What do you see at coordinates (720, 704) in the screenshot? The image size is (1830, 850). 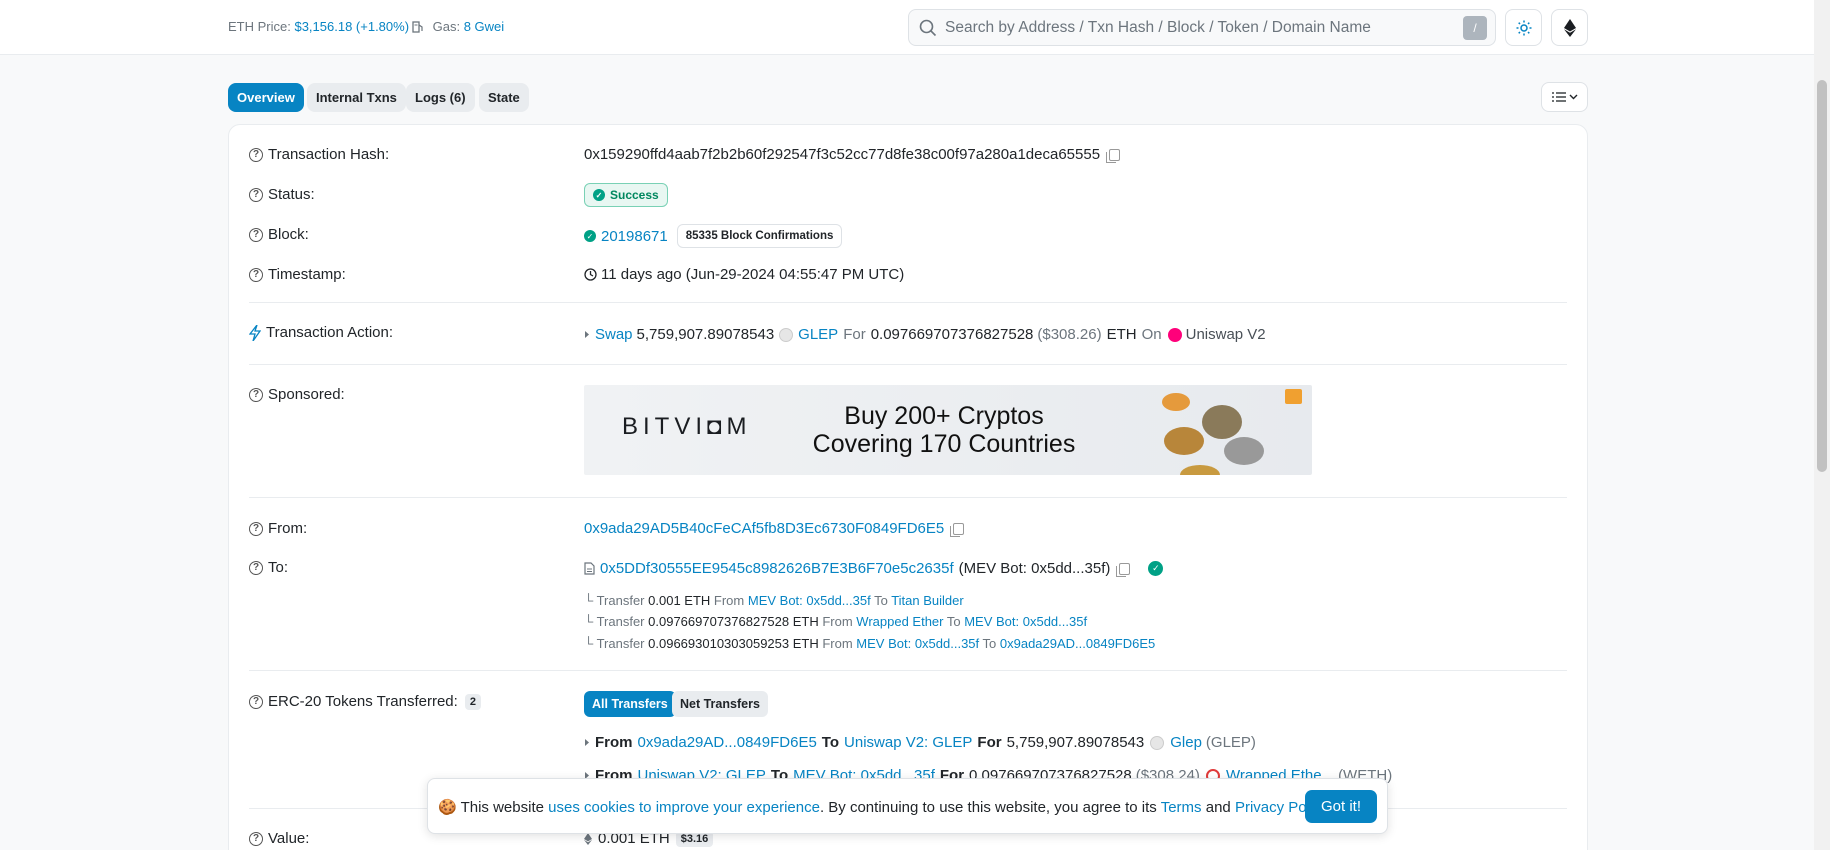 I see `tab-net-transfers: Net Transfers` at bounding box center [720, 704].